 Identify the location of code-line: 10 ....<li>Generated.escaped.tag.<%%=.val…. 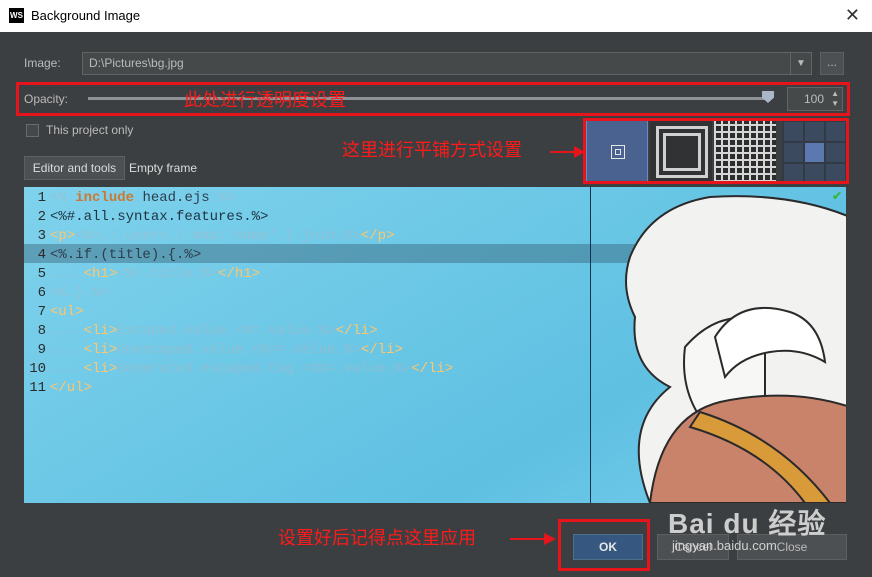
(238, 369).